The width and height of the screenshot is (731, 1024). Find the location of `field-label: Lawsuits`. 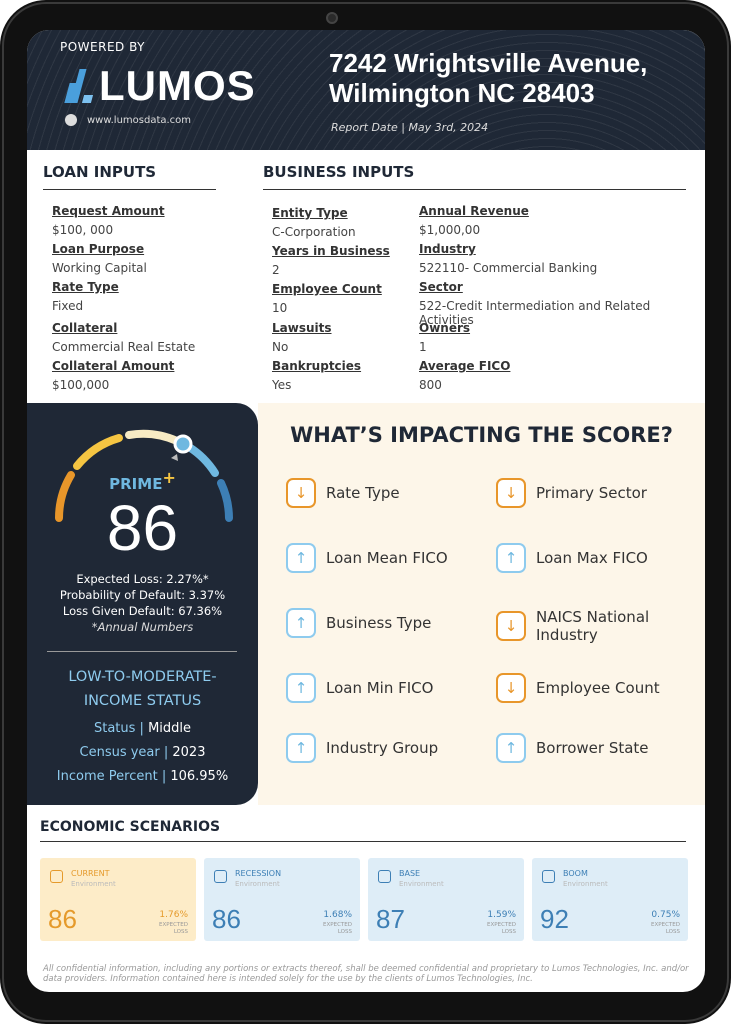

field-label: Lawsuits is located at coordinates (302, 328).